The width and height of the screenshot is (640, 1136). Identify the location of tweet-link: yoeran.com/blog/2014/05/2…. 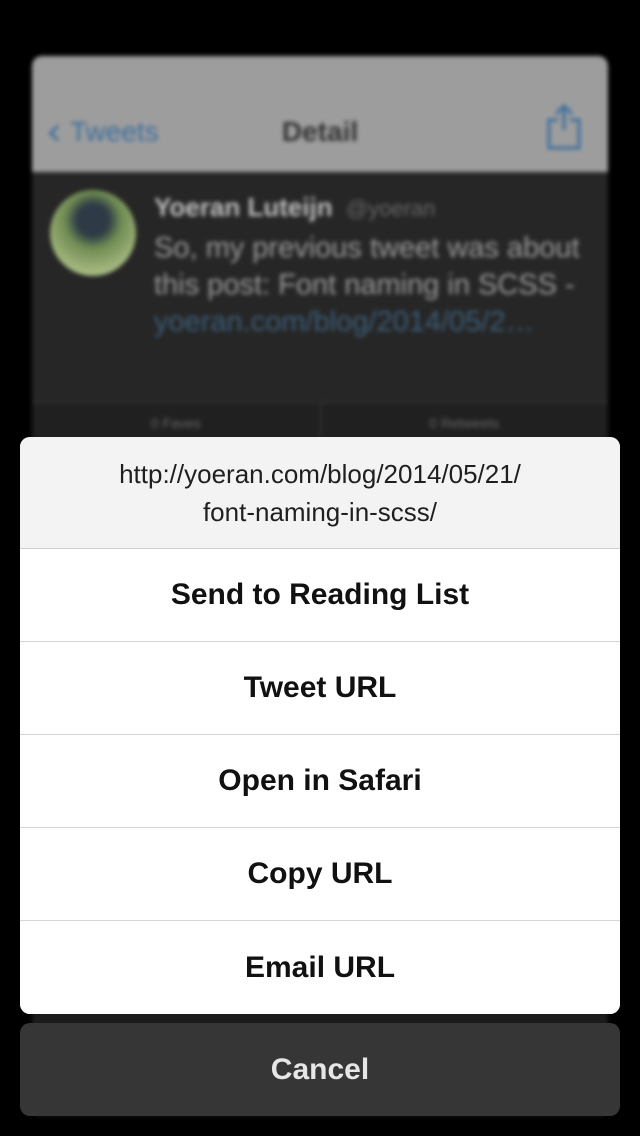
(344, 322).